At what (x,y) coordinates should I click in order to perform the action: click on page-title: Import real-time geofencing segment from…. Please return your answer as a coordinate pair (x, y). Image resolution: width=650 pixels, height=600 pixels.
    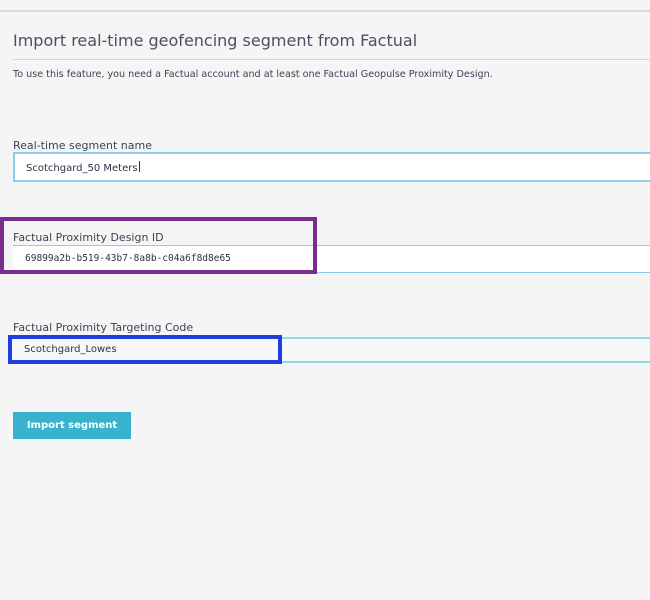
    Looking at the image, I should click on (215, 40).